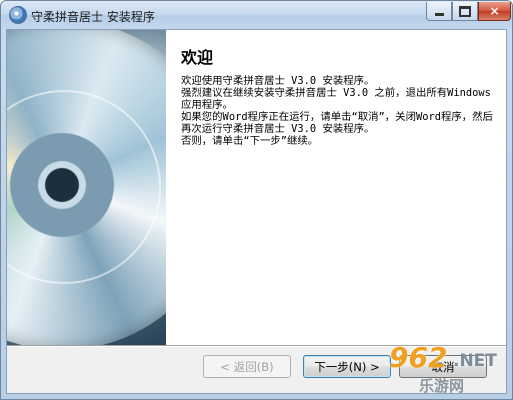 Image resolution: width=513 pixels, height=400 pixels. I want to click on title-bar: 守柔拼音居士 安装程序 ×, so click(256, 15).